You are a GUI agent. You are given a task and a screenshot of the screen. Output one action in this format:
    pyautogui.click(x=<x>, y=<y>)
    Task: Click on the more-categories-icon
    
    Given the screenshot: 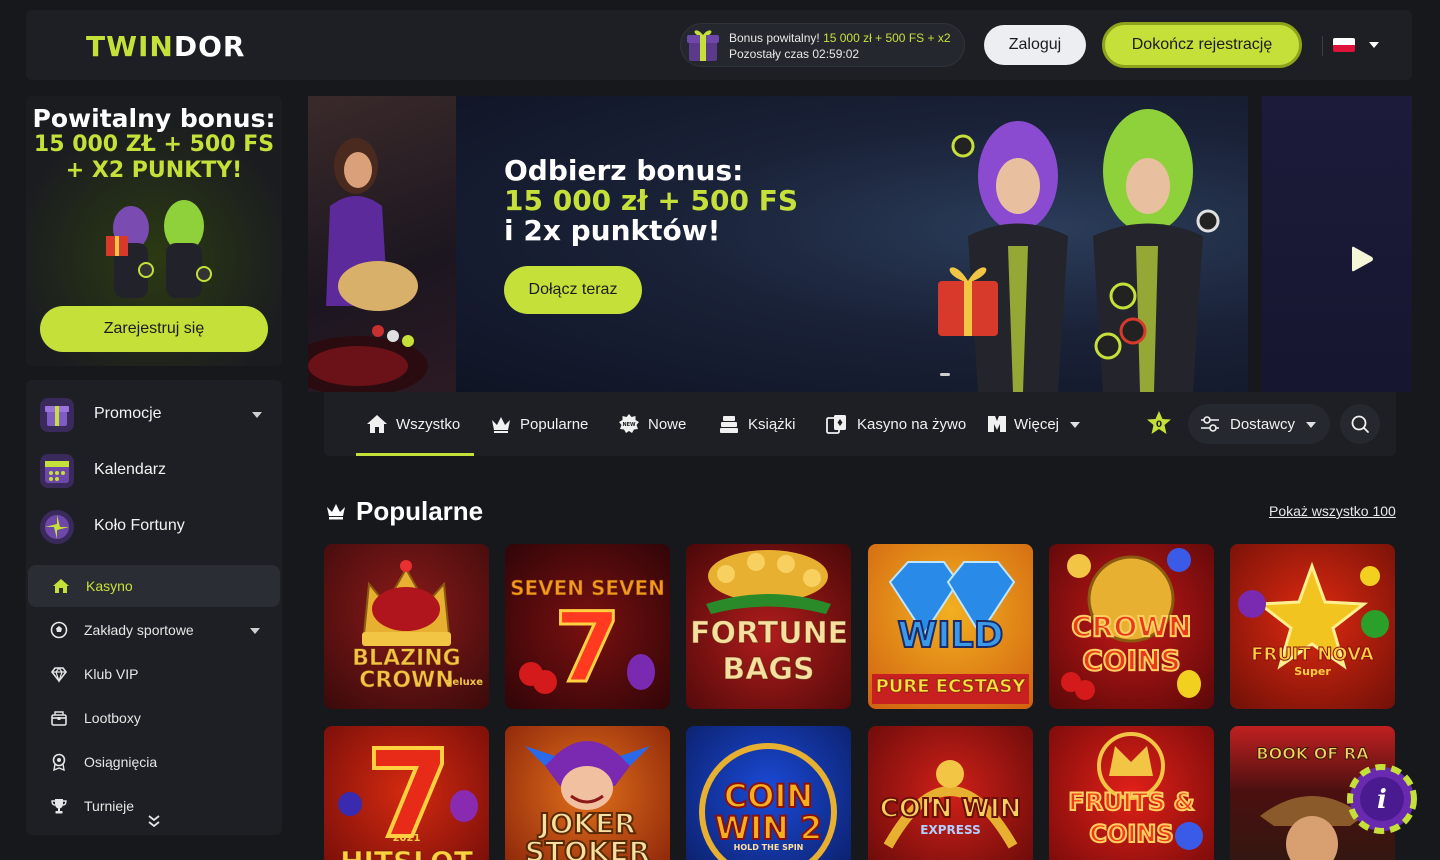 What is the action you would take?
    pyautogui.click(x=997, y=424)
    